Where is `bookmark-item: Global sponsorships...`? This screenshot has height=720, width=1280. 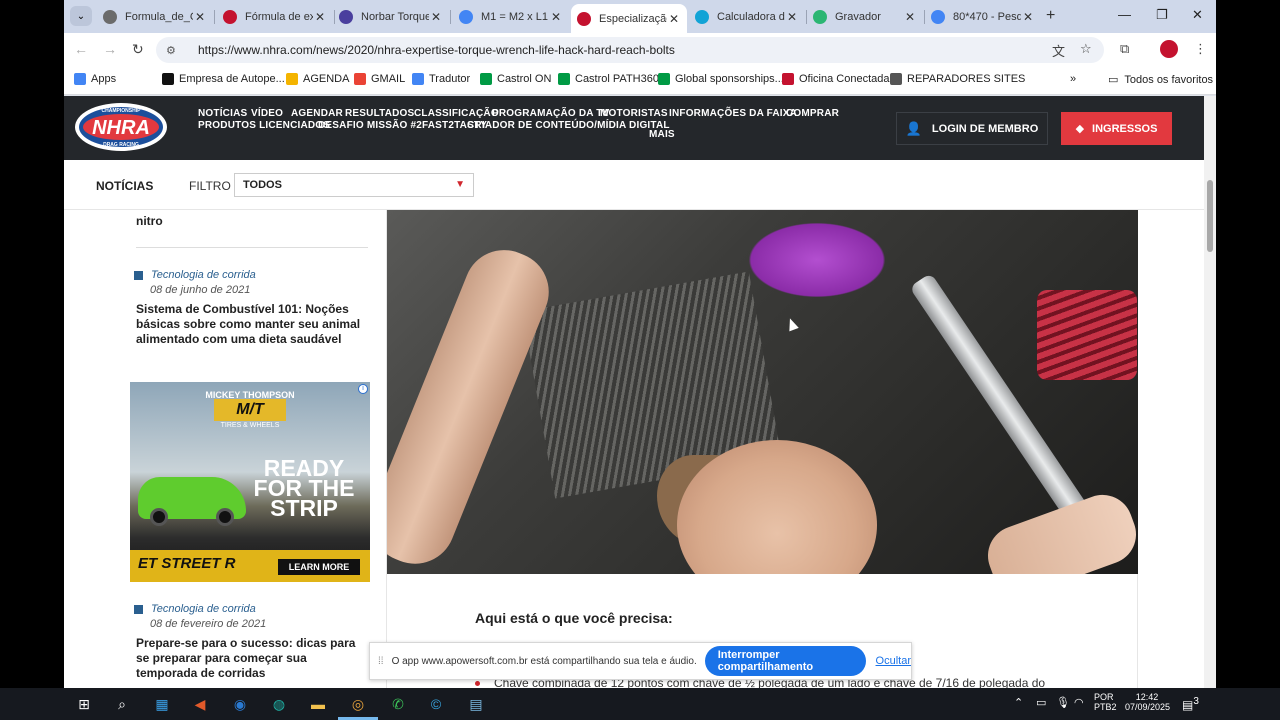
bookmark-item: Global sponsorships... is located at coordinates (721, 79).